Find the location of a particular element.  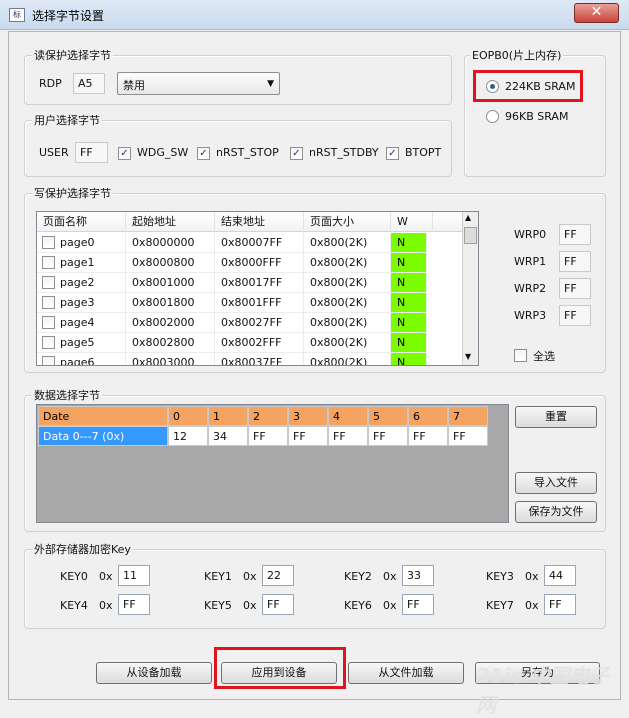

list-row: page3 0x8001800 0x8001FFF 0x800(2K) N is located at coordinates (257, 303).